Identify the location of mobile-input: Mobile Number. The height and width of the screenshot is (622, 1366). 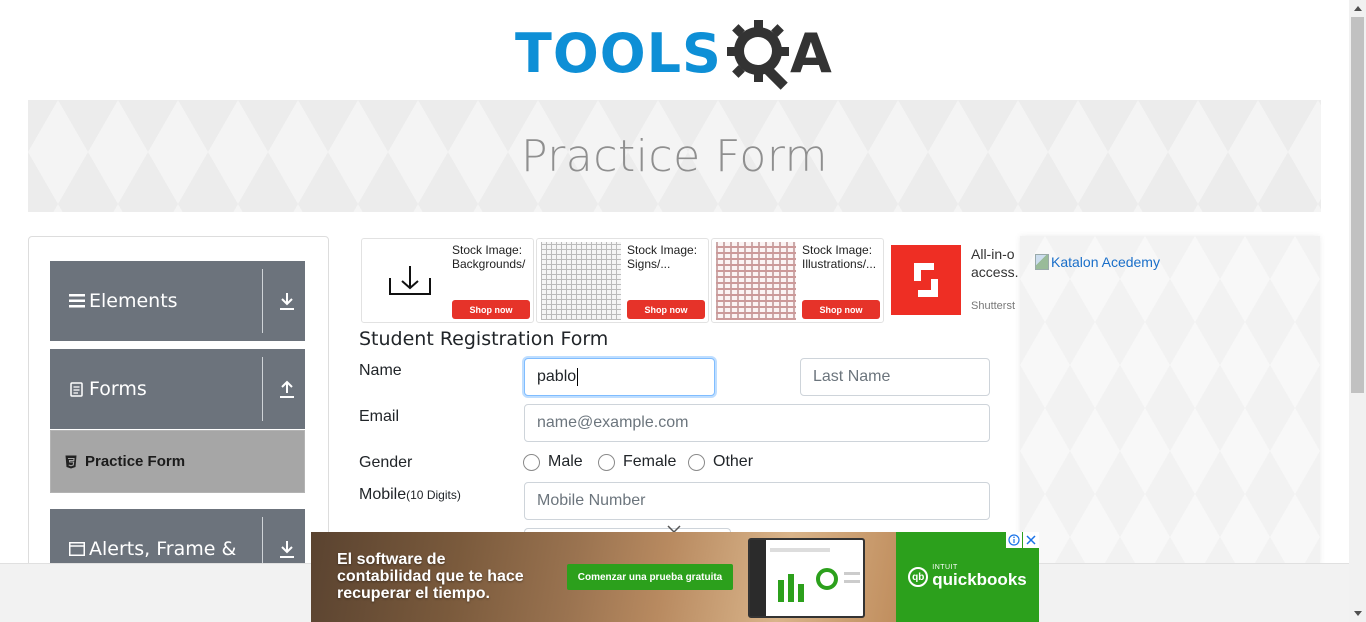
(757, 501).